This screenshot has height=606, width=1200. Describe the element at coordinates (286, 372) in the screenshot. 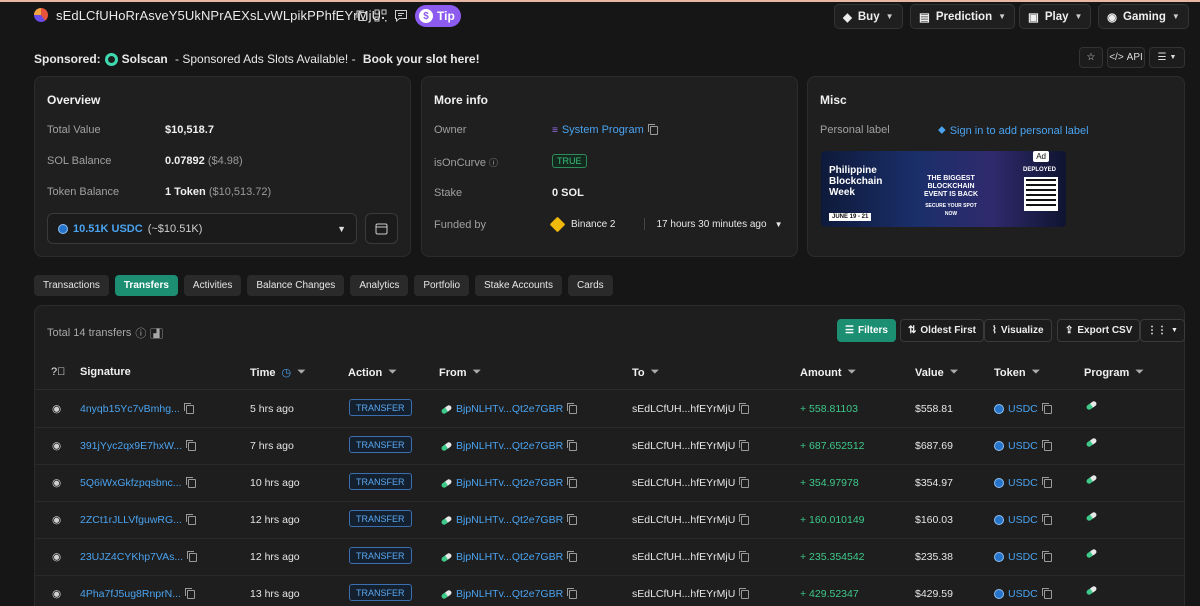

I see `clock-icon: ◷` at that location.